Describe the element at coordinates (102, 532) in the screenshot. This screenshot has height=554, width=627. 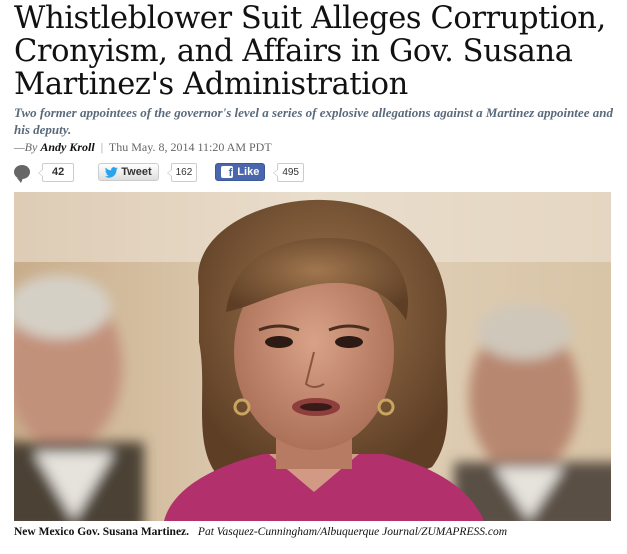
I see `caption-subject: New Mexico Gov. Susana Martinez.` at that location.